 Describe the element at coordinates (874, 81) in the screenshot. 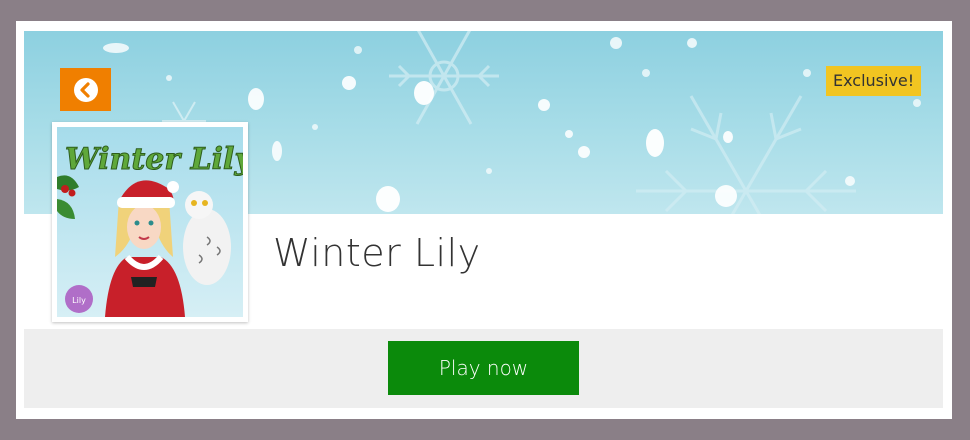

I see `exclusive-badge: Exclusive!` at that location.